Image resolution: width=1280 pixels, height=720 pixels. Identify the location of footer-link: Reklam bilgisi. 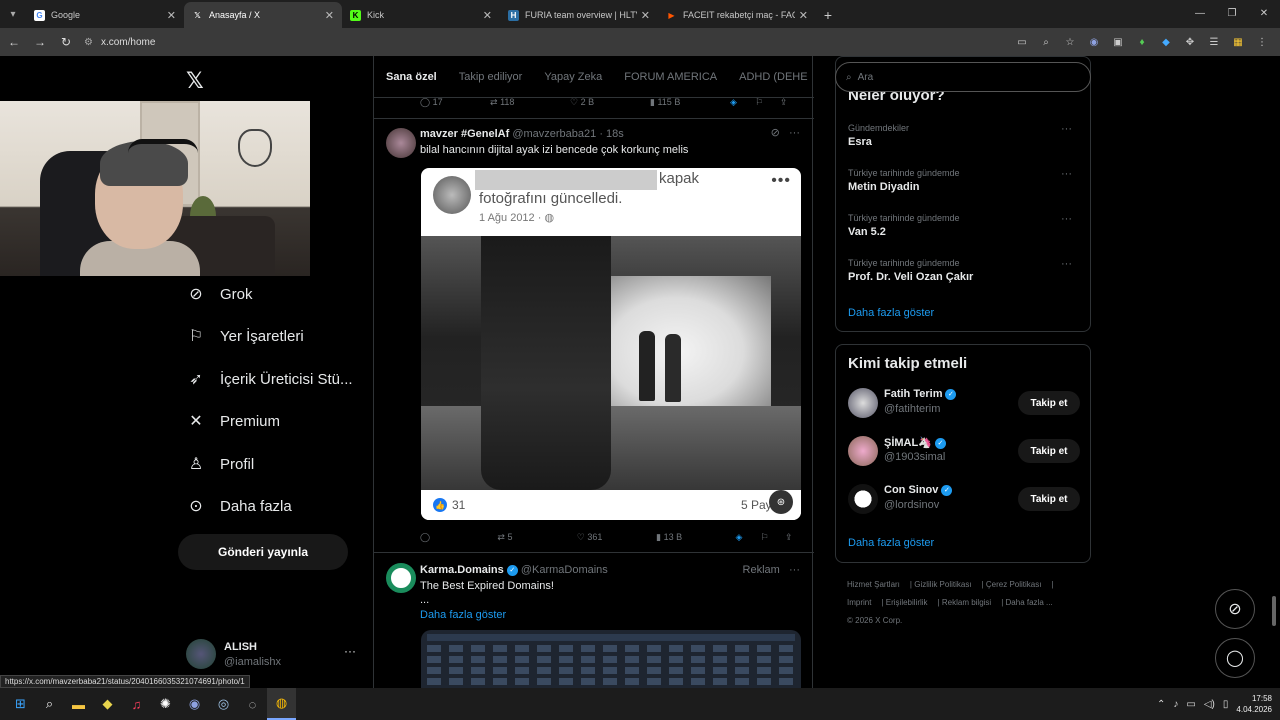
(966, 602).